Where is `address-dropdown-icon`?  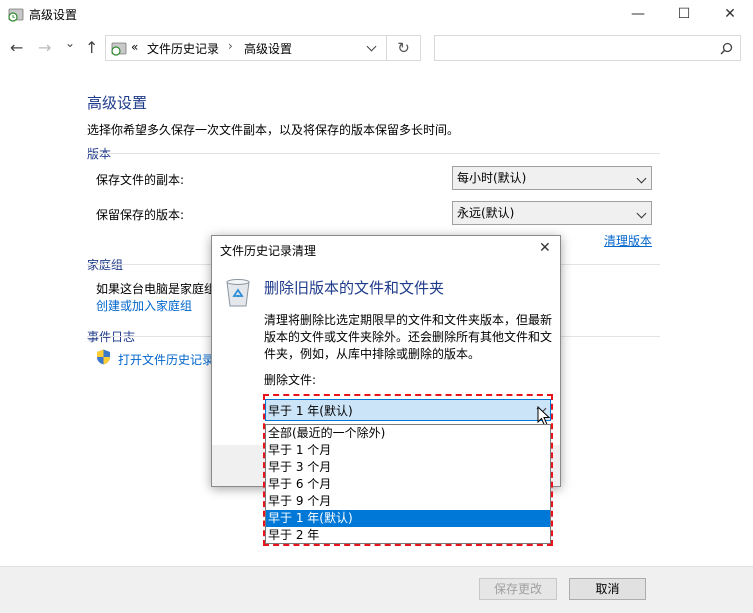 address-dropdown-icon is located at coordinates (371, 46).